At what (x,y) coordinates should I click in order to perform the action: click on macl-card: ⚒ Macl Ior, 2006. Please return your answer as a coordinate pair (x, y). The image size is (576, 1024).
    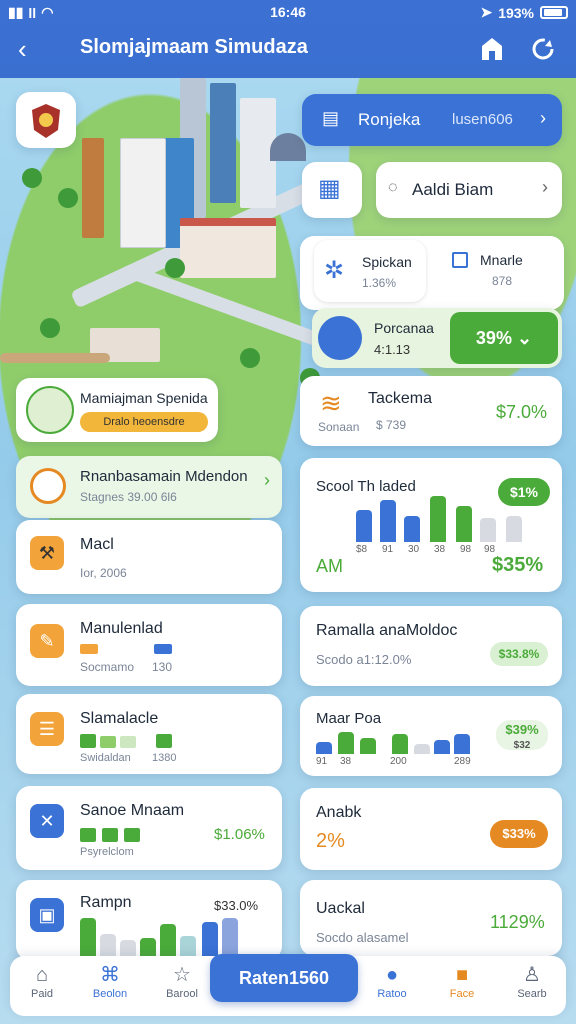
    Looking at the image, I should click on (149, 557).